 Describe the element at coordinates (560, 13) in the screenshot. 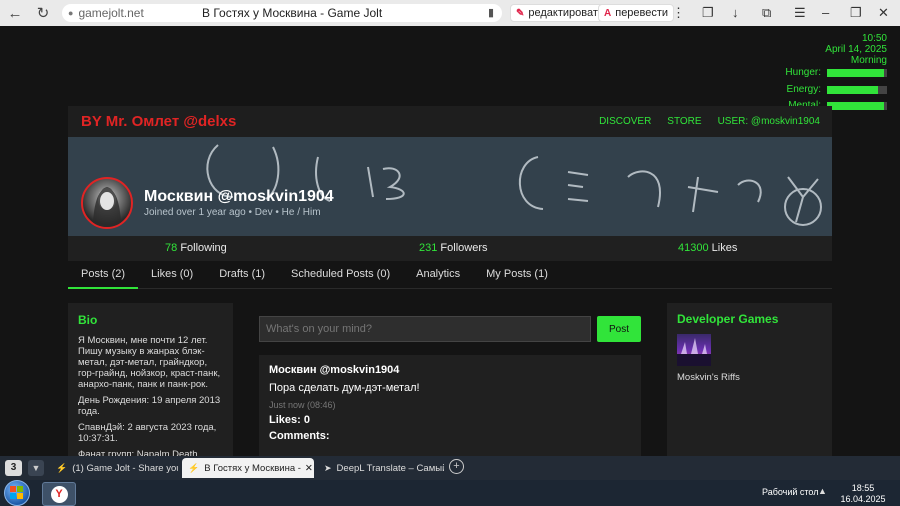

I see `translate-edit-button: ✎ редактировать` at that location.